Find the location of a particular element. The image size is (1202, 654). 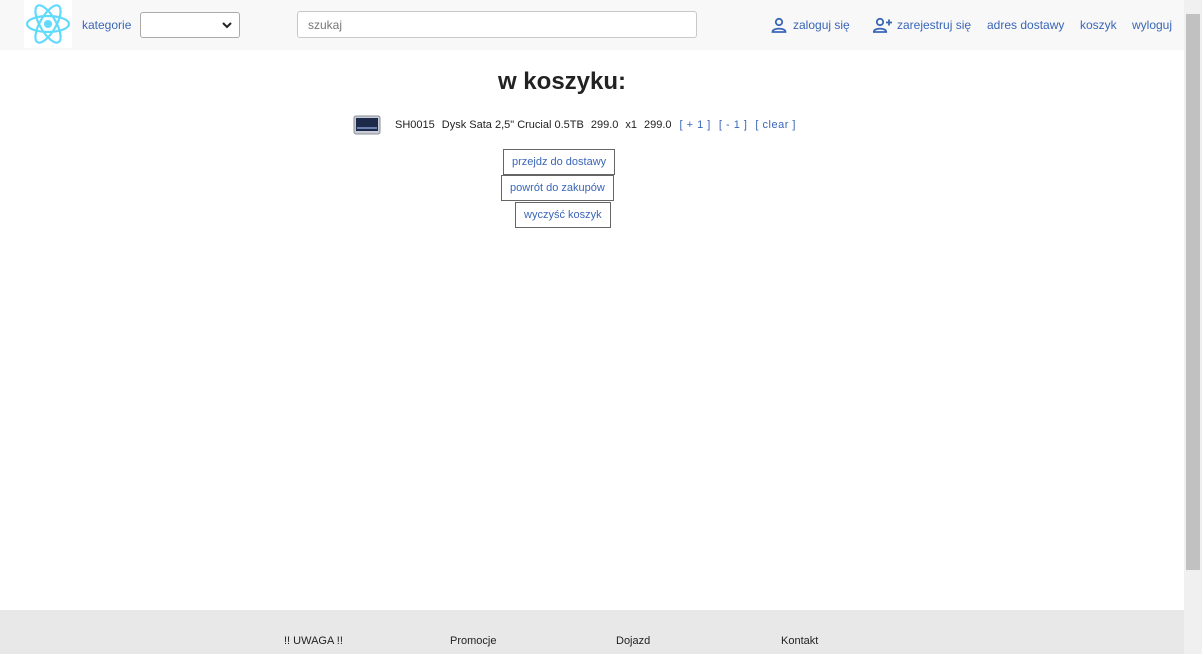

footer-link-contact: Kontakt is located at coordinates (799, 641).